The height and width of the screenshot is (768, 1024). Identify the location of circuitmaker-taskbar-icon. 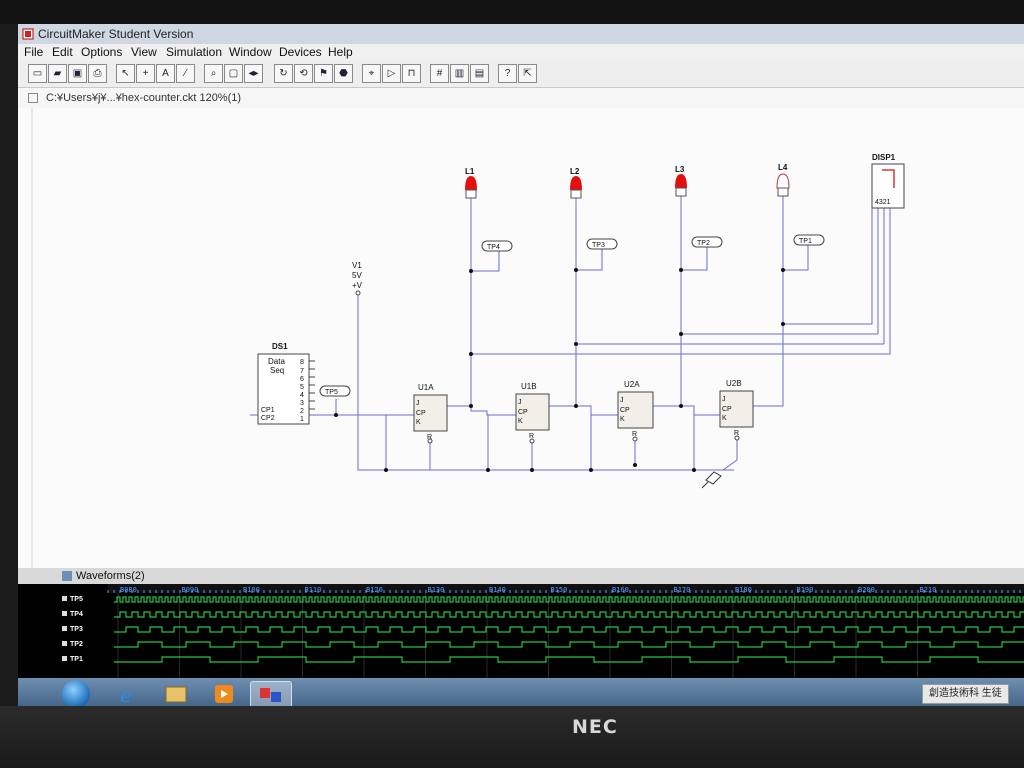
(271, 695).